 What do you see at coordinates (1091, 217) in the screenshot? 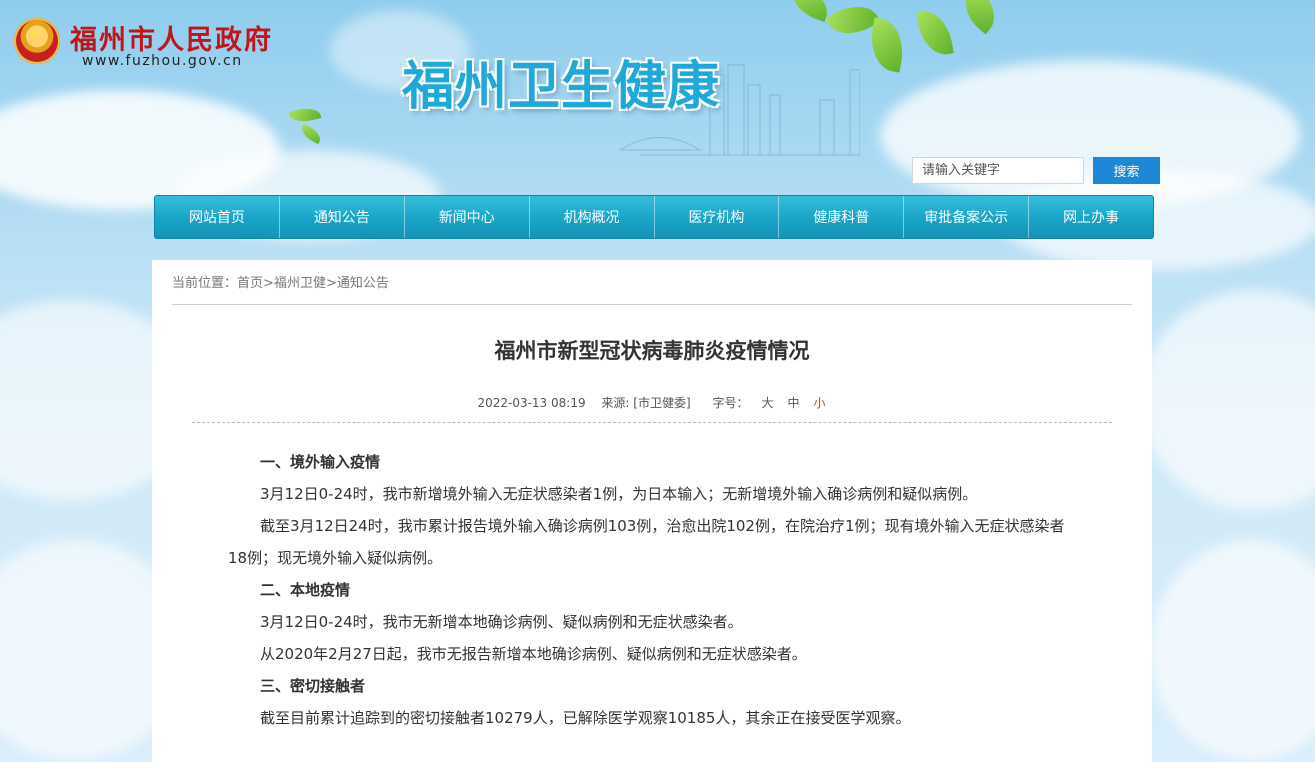
I see `nav-online-services: 网上办事` at bounding box center [1091, 217].